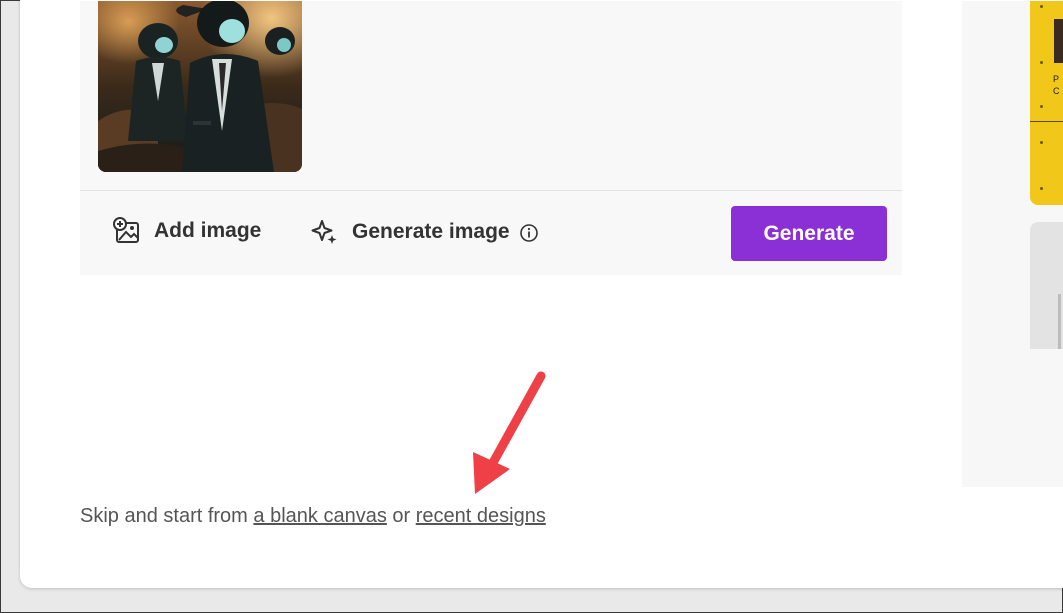 The width and height of the screenshot is (1063, 613). Describe the element at coordinates (1046, 285) in the screenshot. I see `template-card-gray` at that location.